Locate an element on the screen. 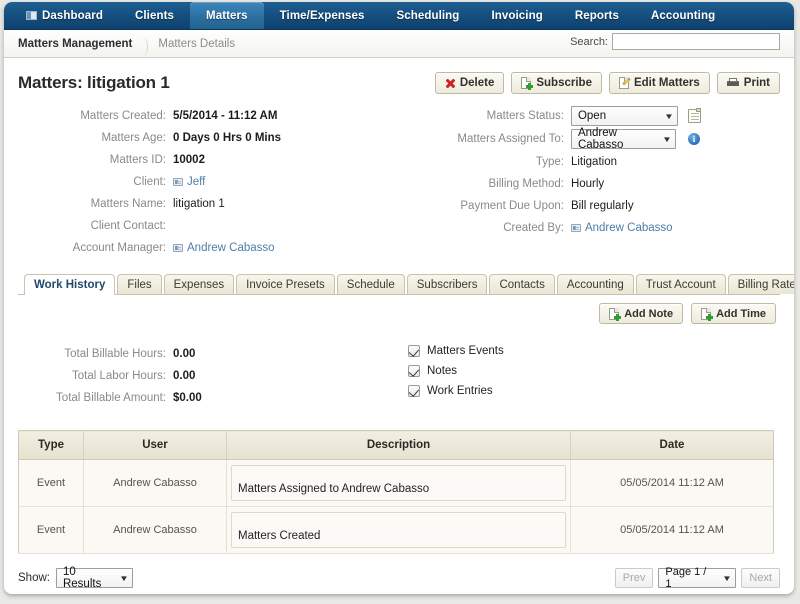  field-value: $0.00 is located at coordinates (187, 397).